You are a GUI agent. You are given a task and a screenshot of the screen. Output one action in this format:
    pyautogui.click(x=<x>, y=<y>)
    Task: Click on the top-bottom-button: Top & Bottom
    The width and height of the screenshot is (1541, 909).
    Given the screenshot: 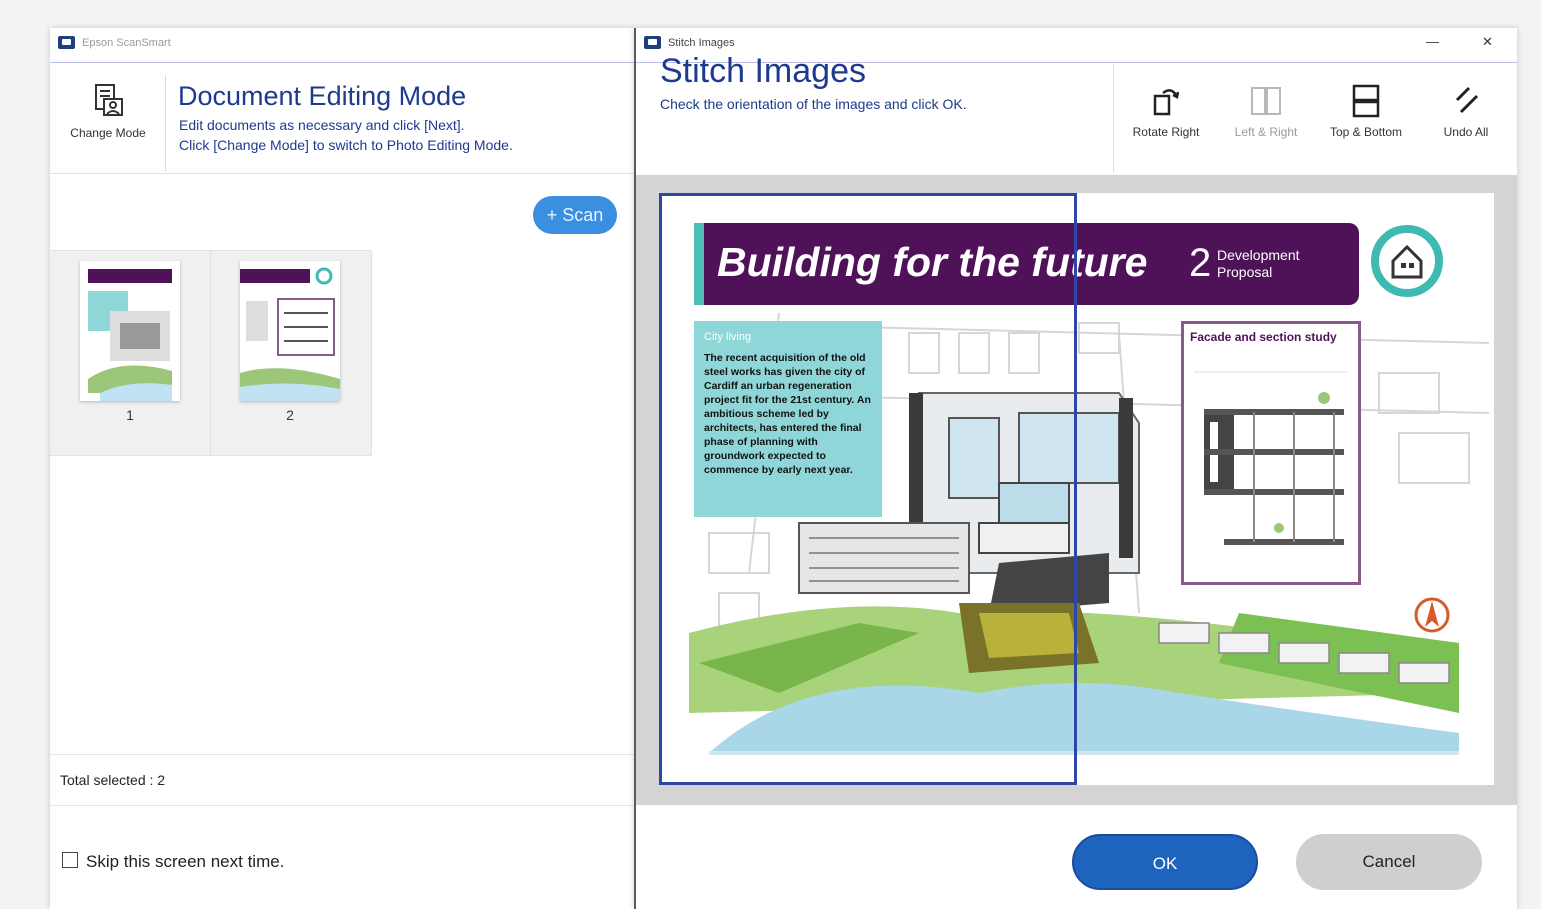 What is the action you would take?
    pyautogui.click(x=1366, y=111)
    